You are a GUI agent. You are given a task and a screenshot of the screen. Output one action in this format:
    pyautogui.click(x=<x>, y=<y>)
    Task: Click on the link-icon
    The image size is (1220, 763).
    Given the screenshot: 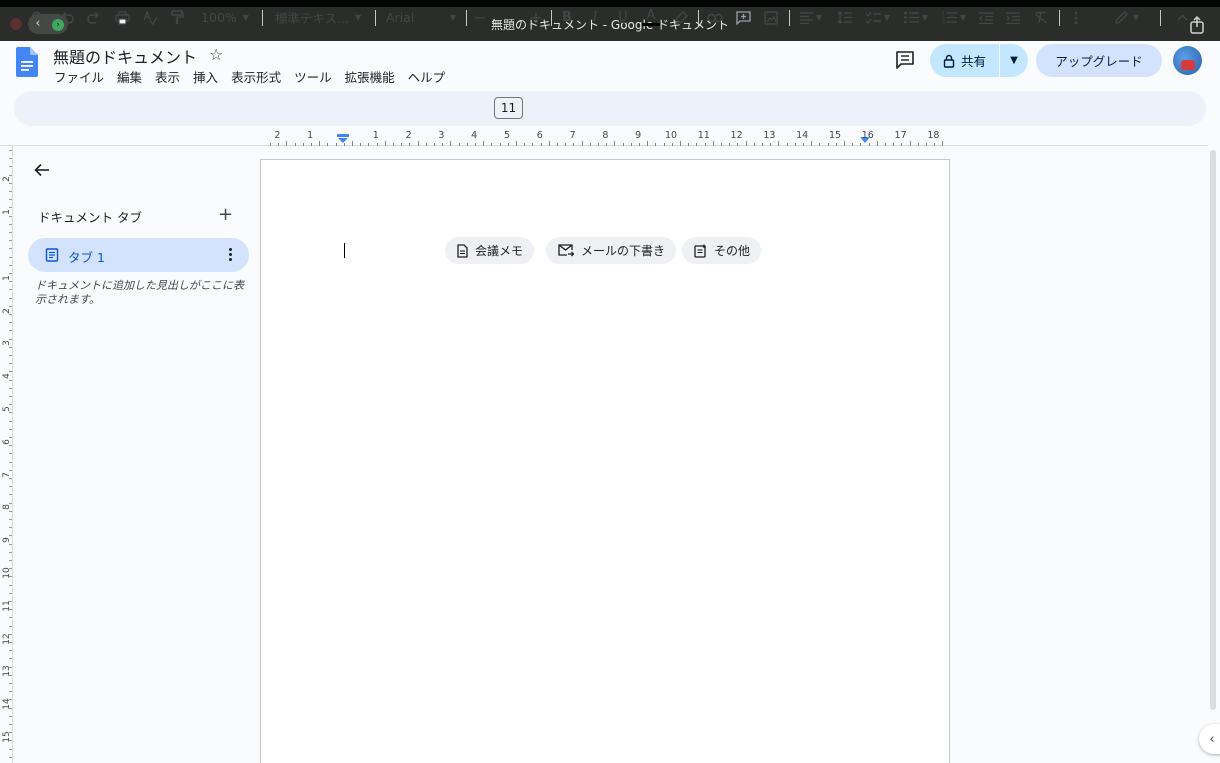 What is the action you would take?
    pyautogui.click(x=715, y=17)
    